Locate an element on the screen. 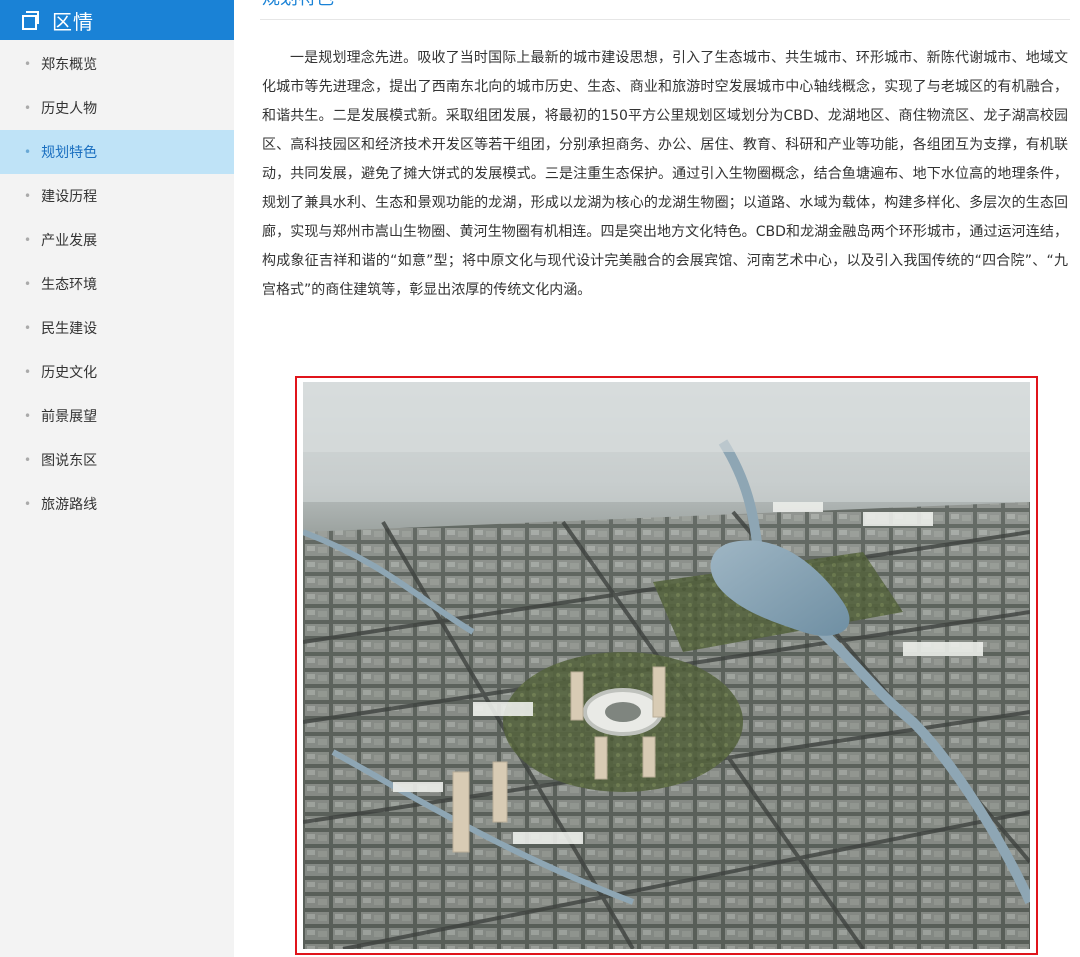 Image resolution: width=1080 pixels, height=957 pixels. sidebar-item-label: 建设历程 is located at coordinates (69, 197).